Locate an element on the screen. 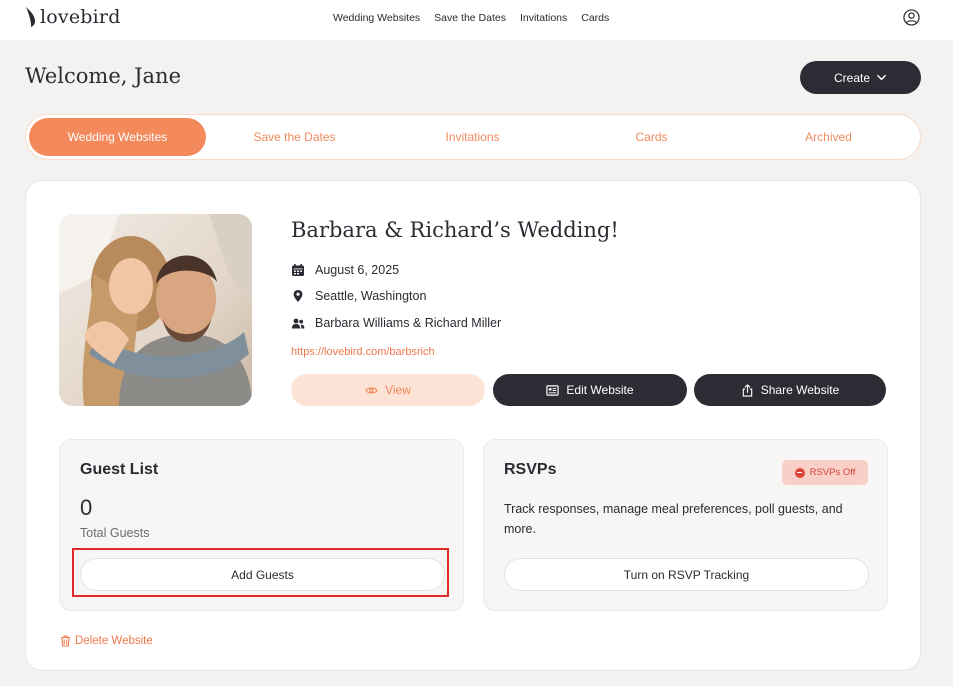 Image resolution: width=953 pixels, height=686 pixels. nav-link-cards: Cards is located at coordinates (595, 18).